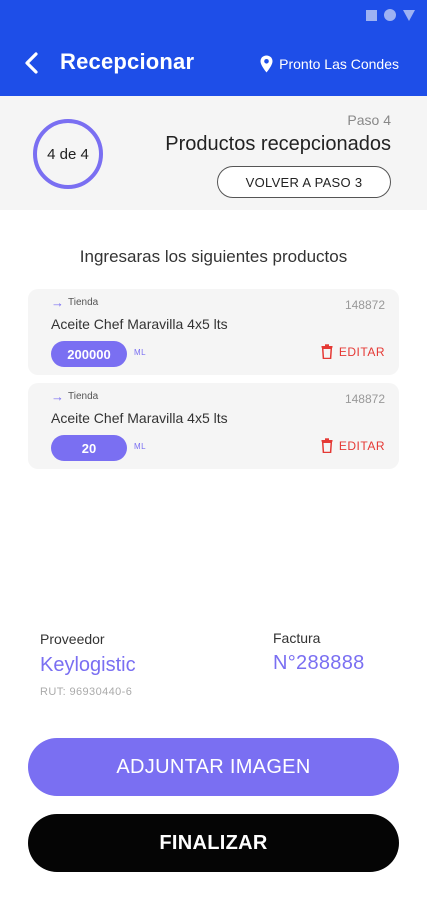  I want to click on invoice-number: N°288888, so click(319, 663).